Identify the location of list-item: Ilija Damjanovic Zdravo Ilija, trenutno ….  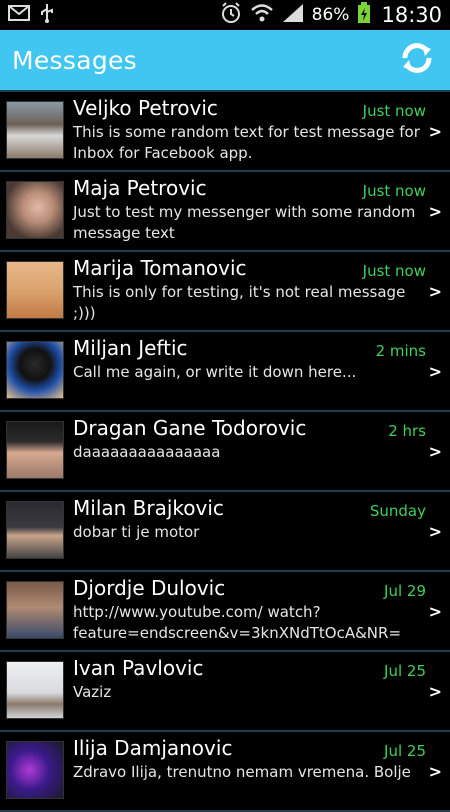
(225, 772).